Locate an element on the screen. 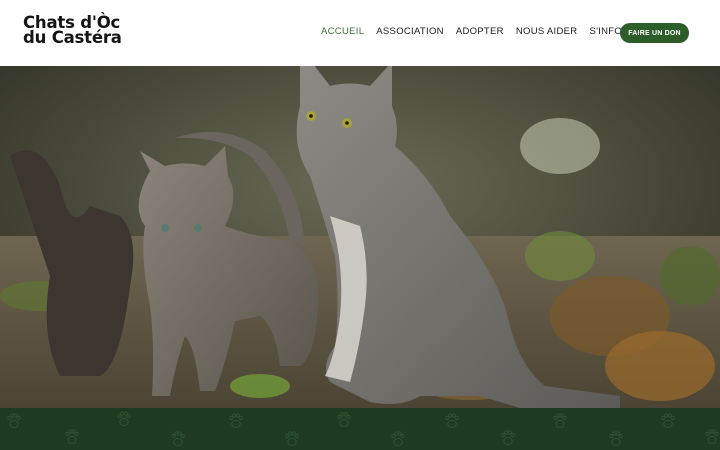 This screenshot has width=720, height=450. donate-button: FAIRE UN DON is located at coordinates (654, 33).